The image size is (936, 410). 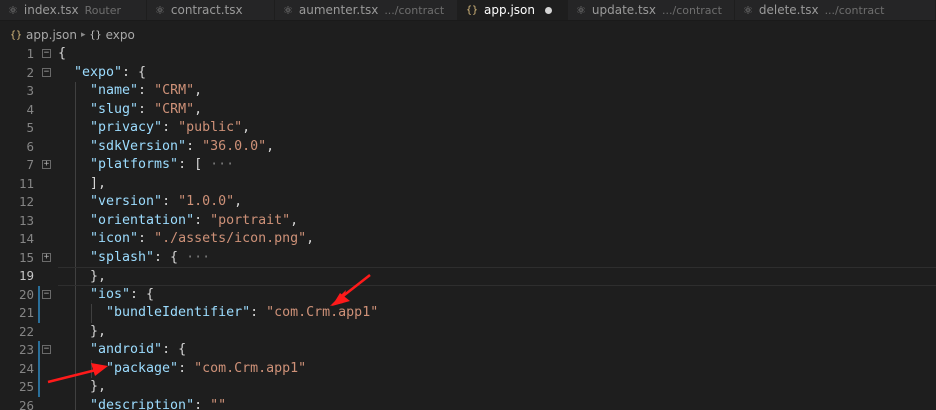 What do you see at coordinates (211, 10) in the screenshot?
I see `tab-contract-tsx: ⚛ contract.tsx` at bounding box center [211, 10].